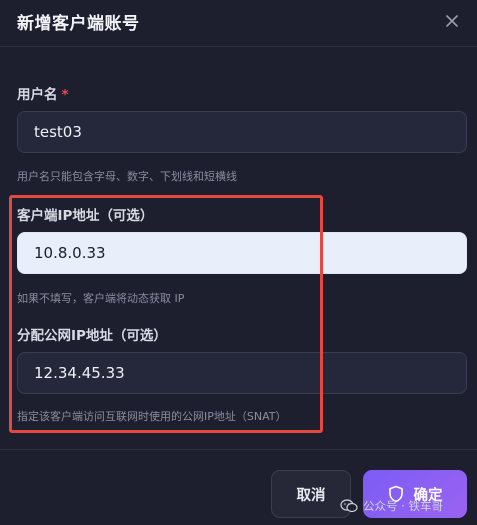 Image resolution: width=477 pixels, height=525 pixels. I want to click on username-label: 用户名 *, so click(43, 95).